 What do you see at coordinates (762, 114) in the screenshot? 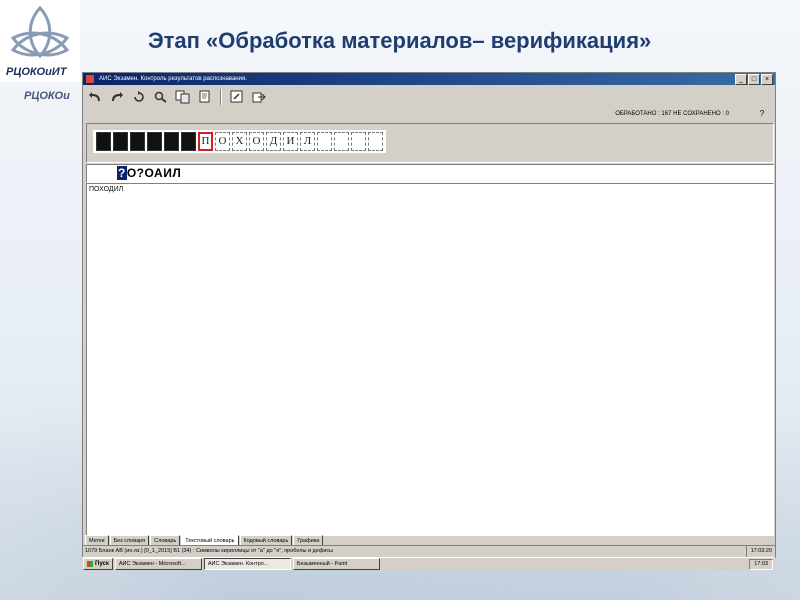
I see `help-button: ?` at bounding box center [762, 114].